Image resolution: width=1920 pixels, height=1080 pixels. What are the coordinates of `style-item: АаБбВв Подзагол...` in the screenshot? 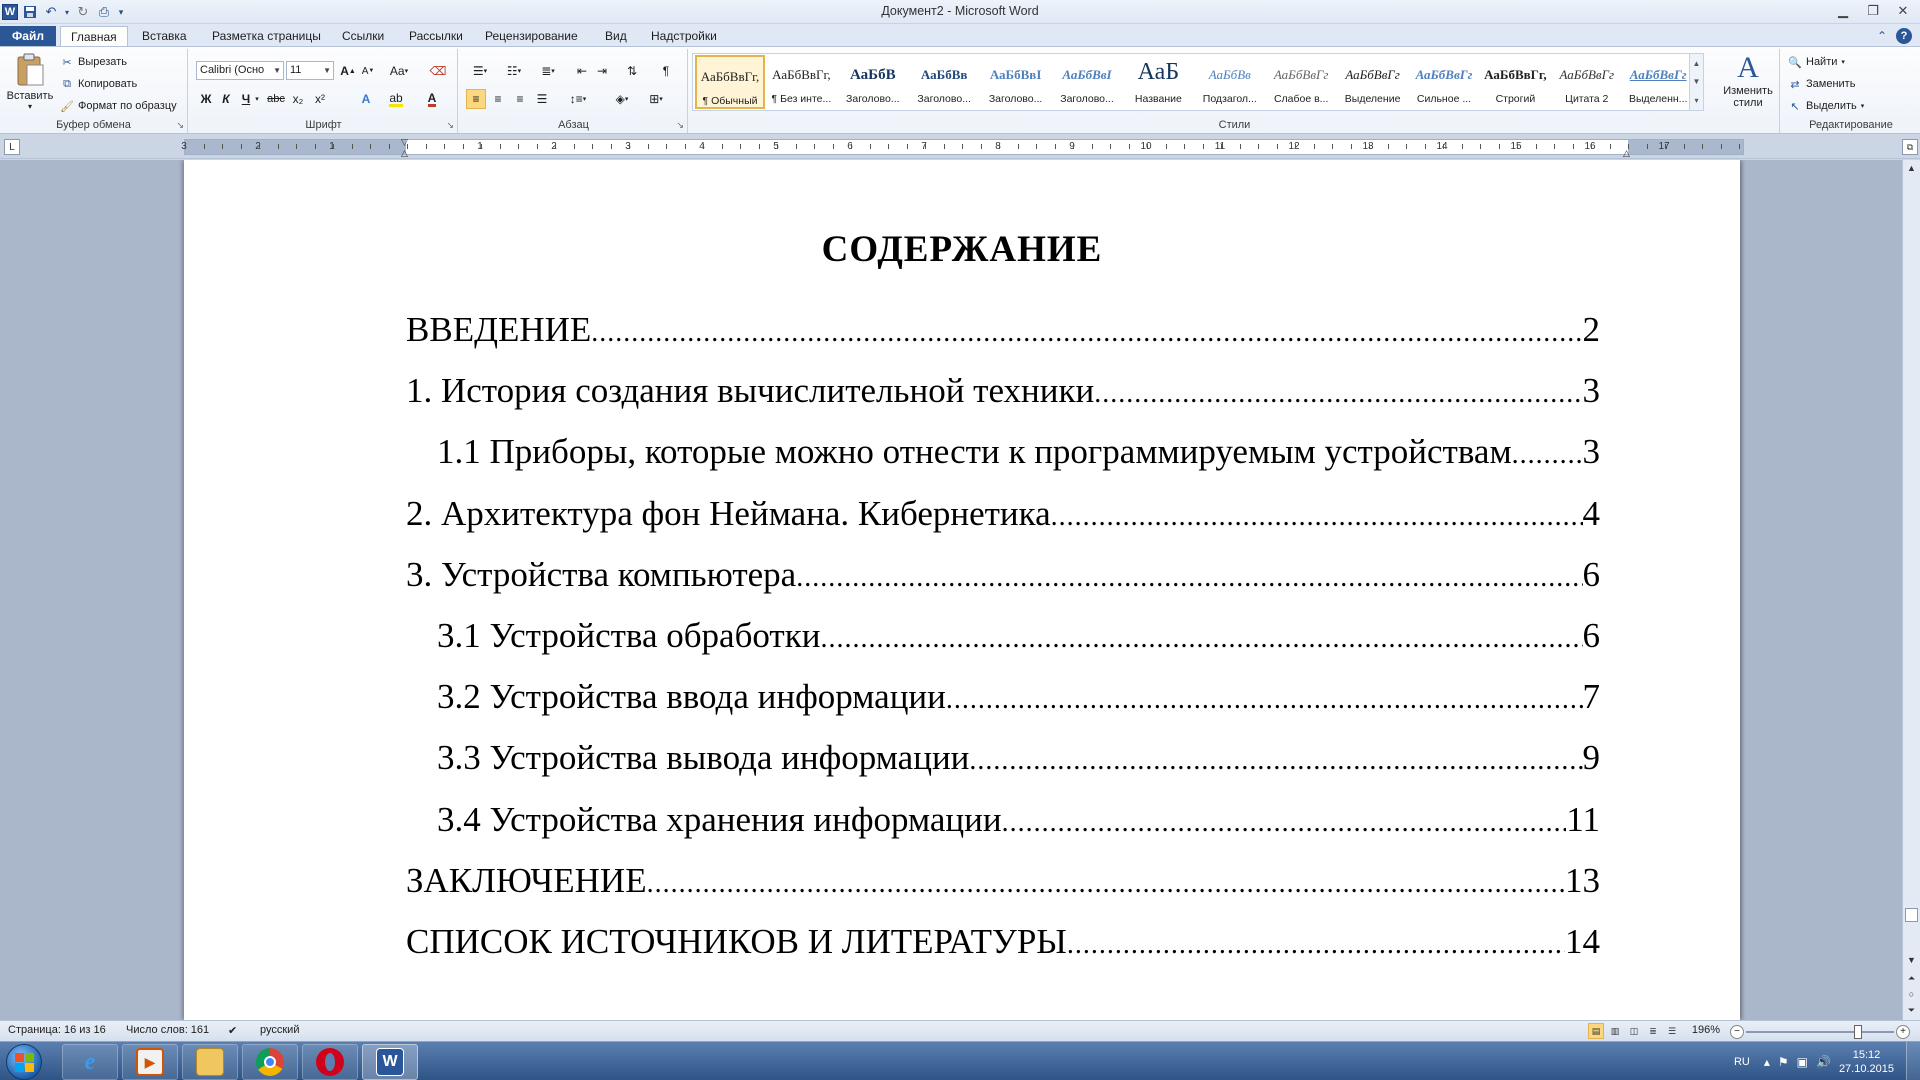 It's located at (1230, 82).